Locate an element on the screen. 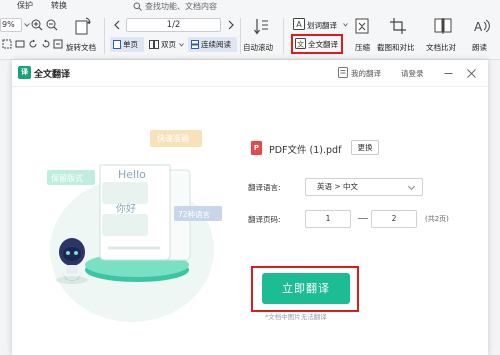 Image resolution: width=500 pixels, height=355 pixels. page-number-input: 1/2 is located at coordinates (173, 25).